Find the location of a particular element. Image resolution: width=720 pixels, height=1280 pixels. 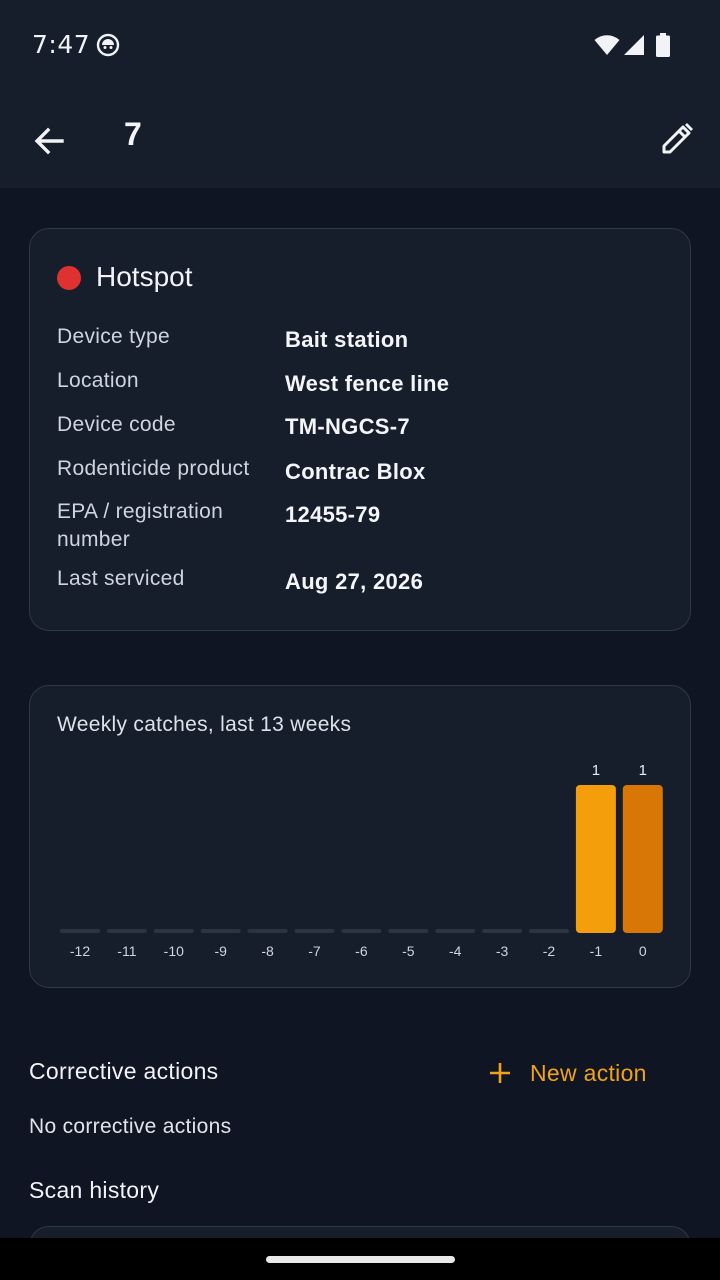

chart-x-tick-label: 0 is located at coordinates (643, 951).